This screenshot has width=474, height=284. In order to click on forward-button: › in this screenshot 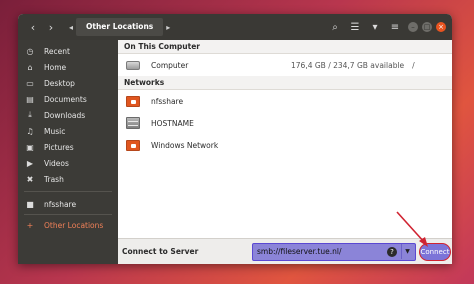, I will do `click(51, 27)`.